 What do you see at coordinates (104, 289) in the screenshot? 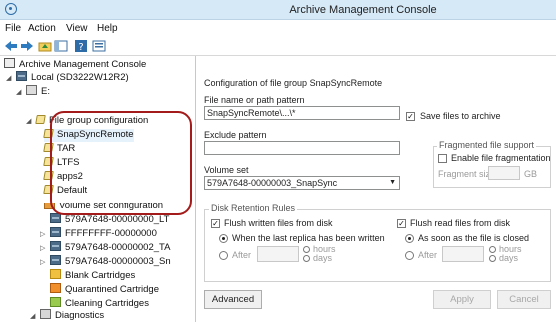
I see `tree-quarantined-cartridges: Quarantined Cartridge` at bounding box center [104, 289].